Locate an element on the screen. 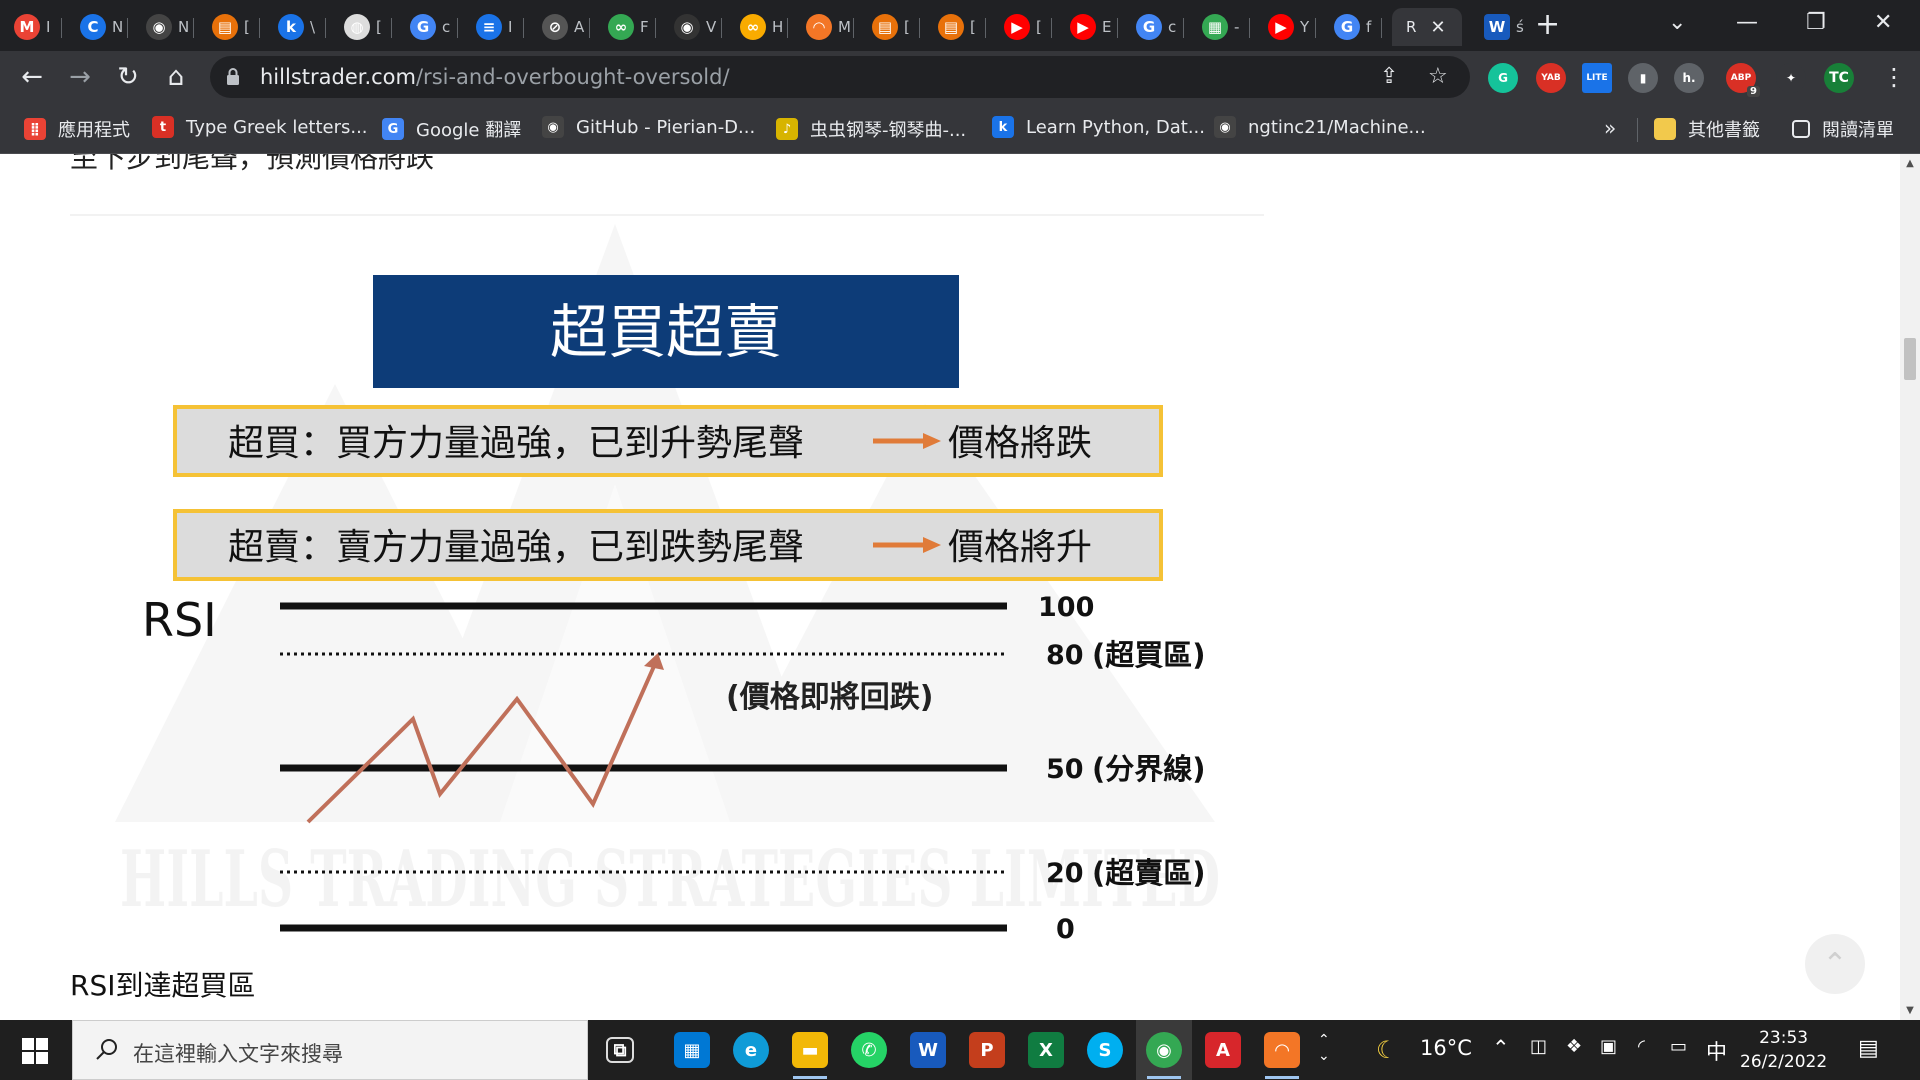  chrome-menu-icon: ⋮ is located at coordinates (1894, 77).